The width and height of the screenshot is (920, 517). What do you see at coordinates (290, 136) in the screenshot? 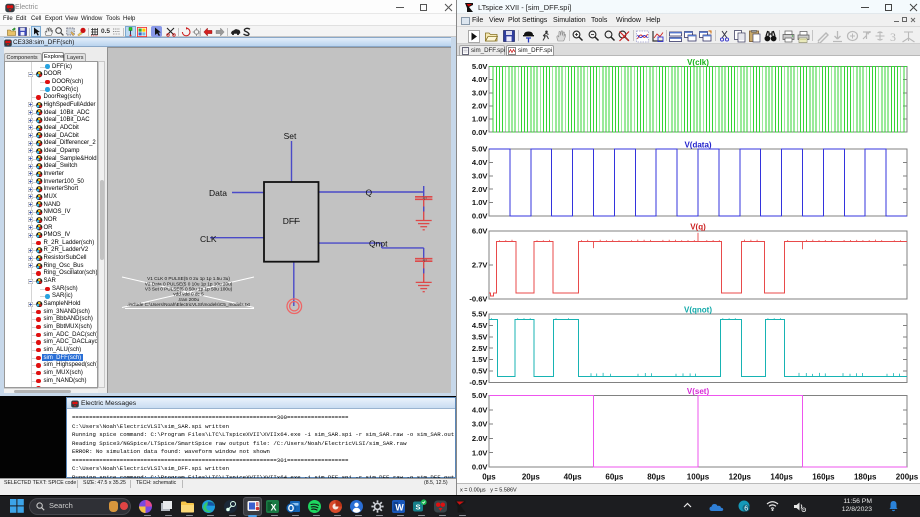
I see `svg-text: Set` at bounding box center [290, 136].